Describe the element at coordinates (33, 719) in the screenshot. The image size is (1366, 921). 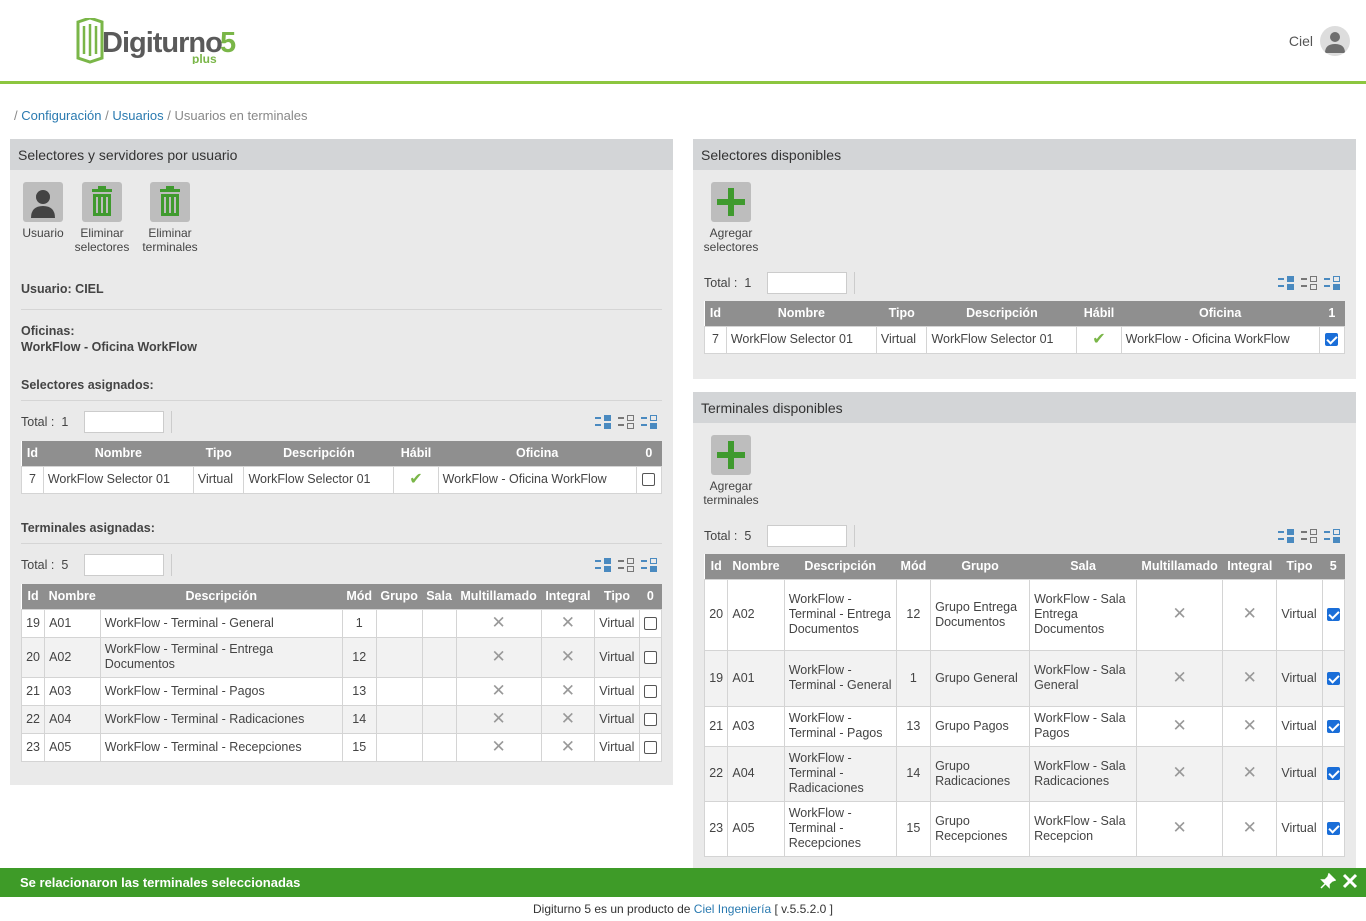
I see `cell-id: 22` at that location.